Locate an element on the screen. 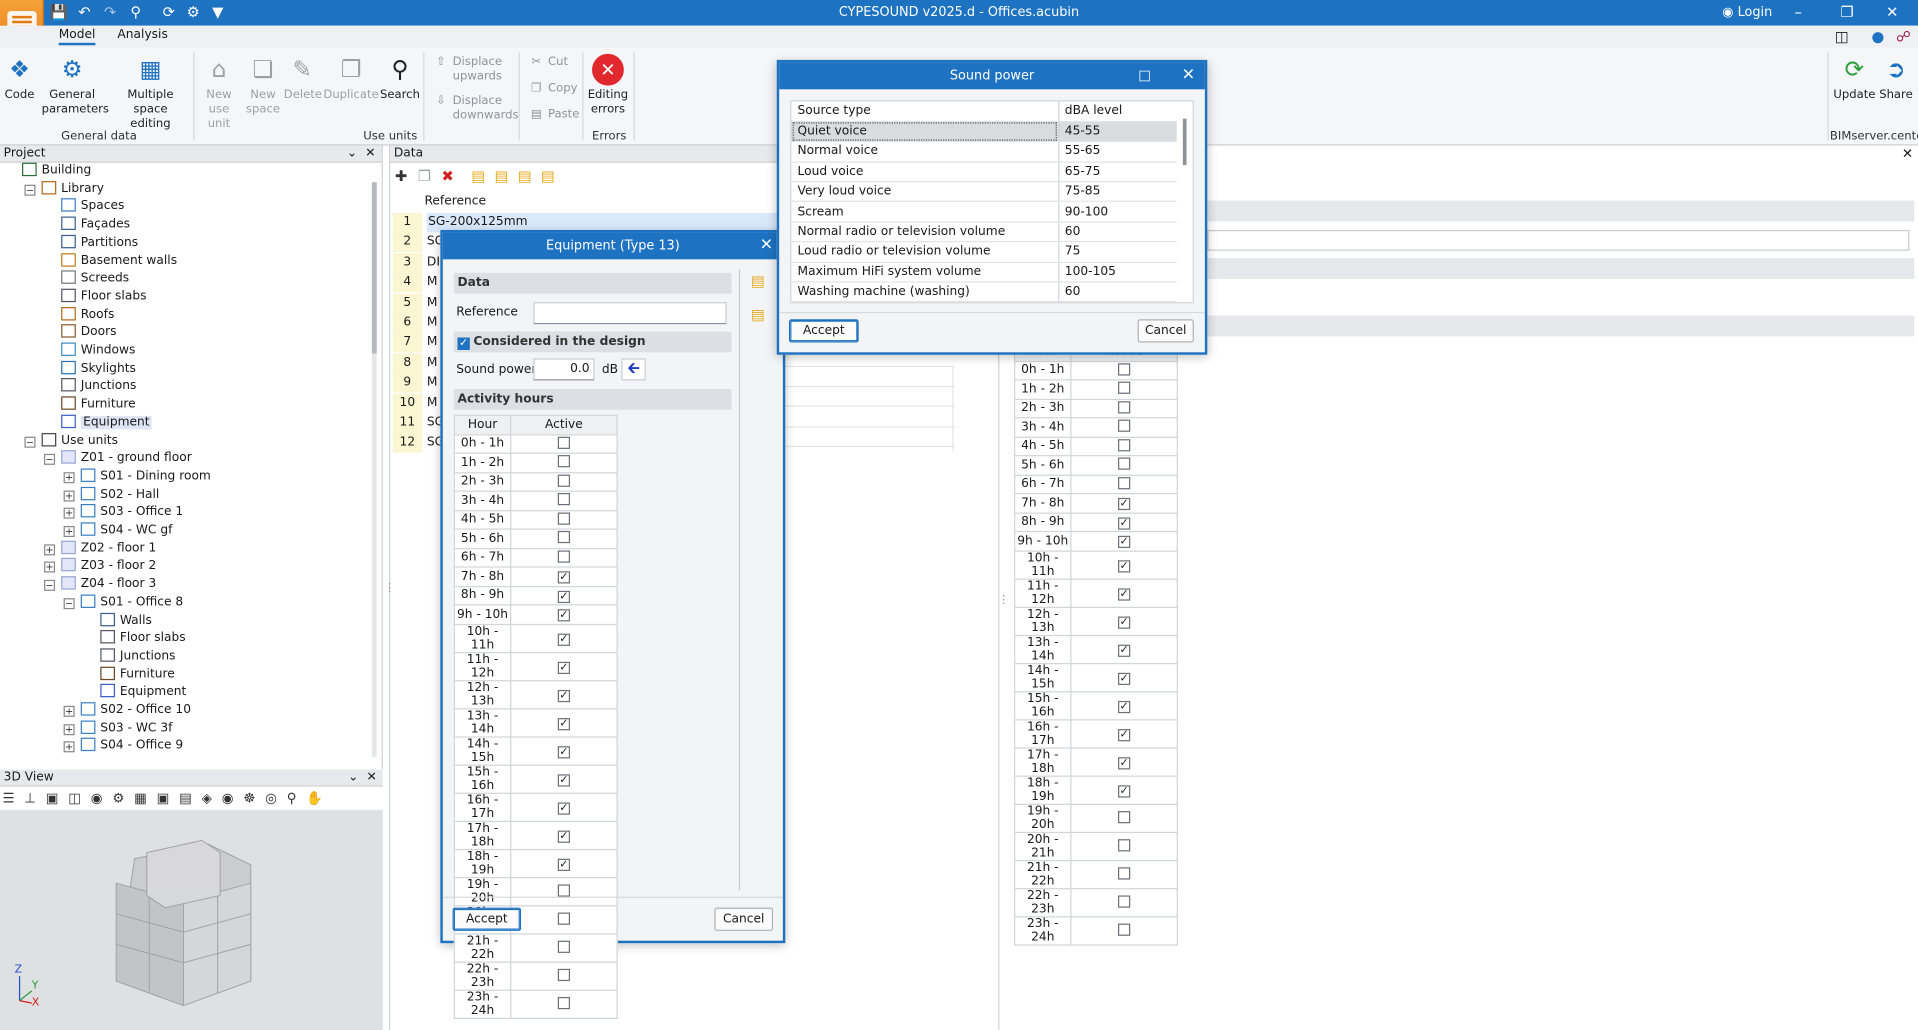  row-number: 2 is located at coordinates (407, 242).